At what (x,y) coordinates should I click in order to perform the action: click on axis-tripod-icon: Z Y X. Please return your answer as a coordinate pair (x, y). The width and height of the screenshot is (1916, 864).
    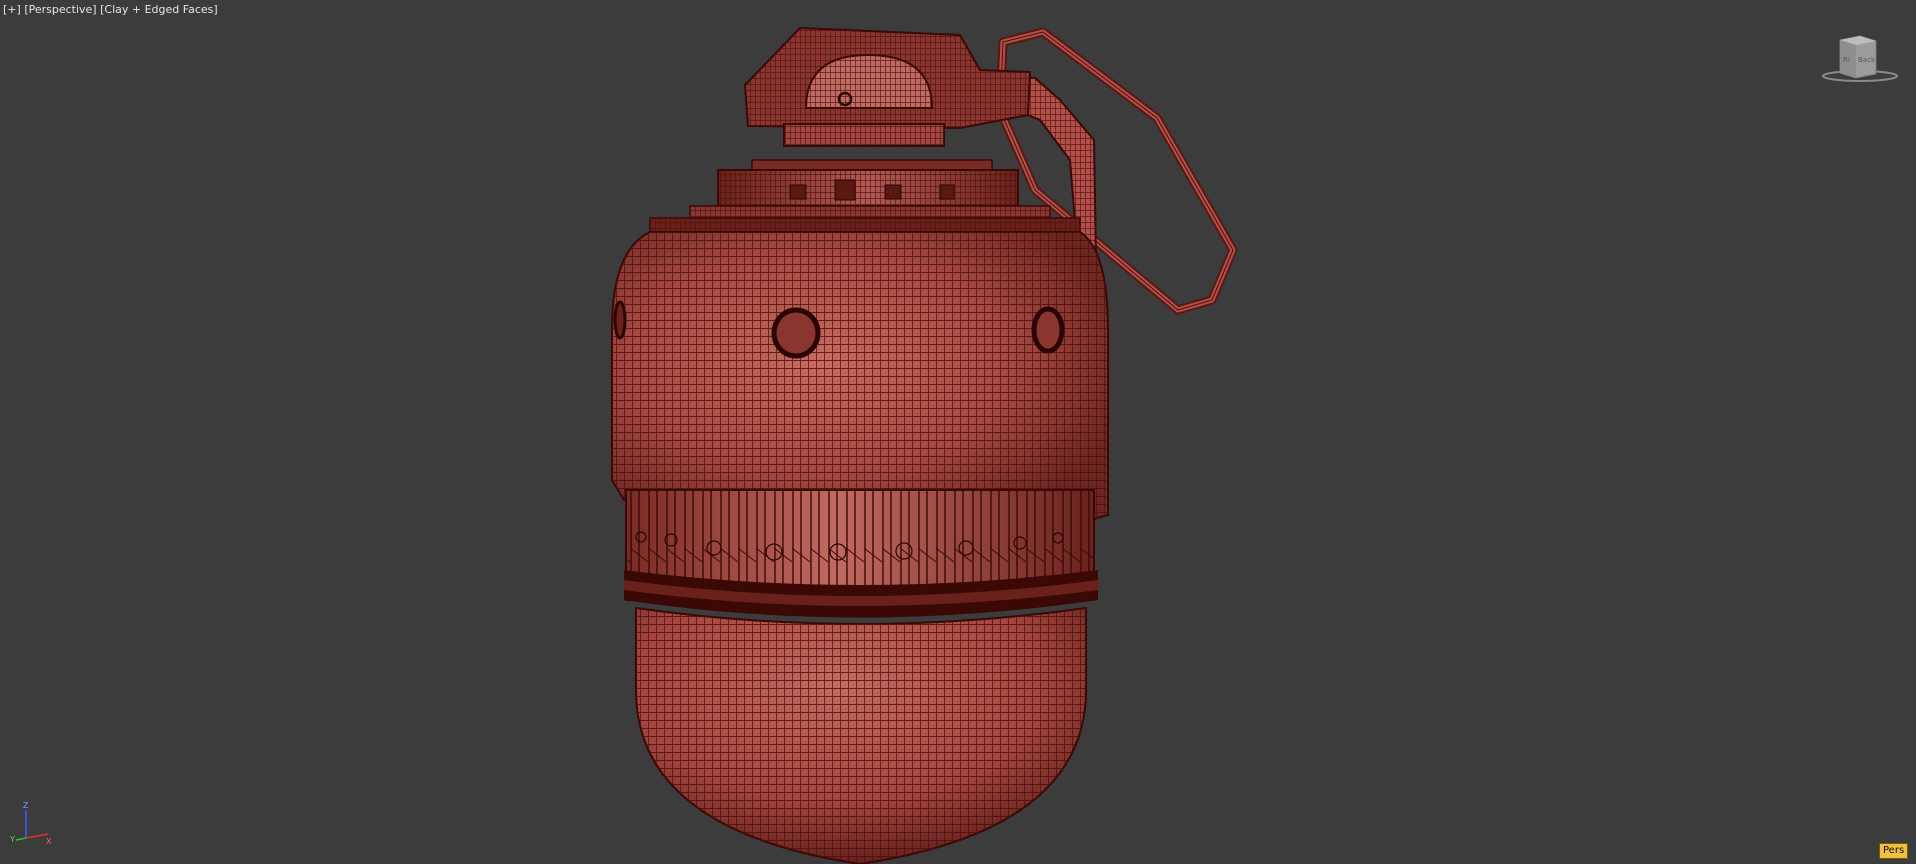
    Looking at the image, I should click on (30, 823).